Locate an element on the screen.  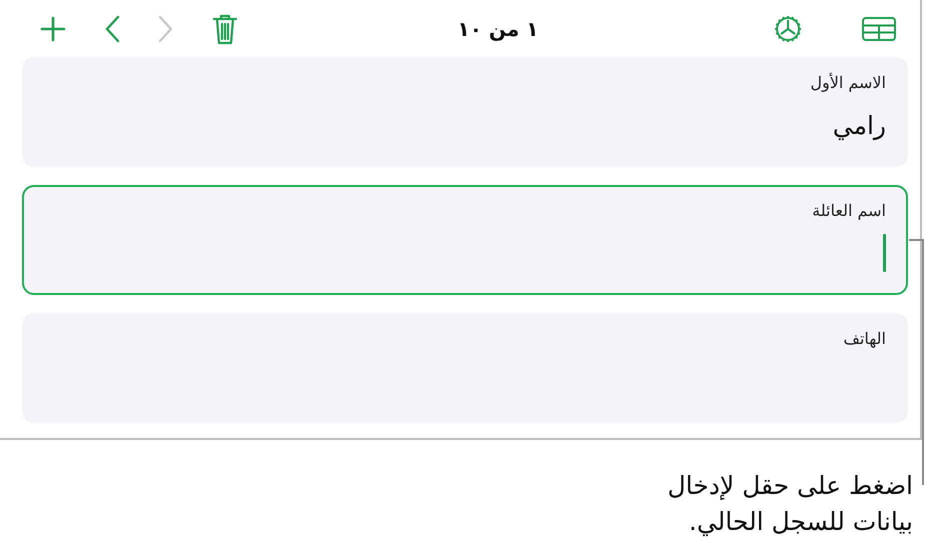
back-icon is located at coordinates (112, 28).